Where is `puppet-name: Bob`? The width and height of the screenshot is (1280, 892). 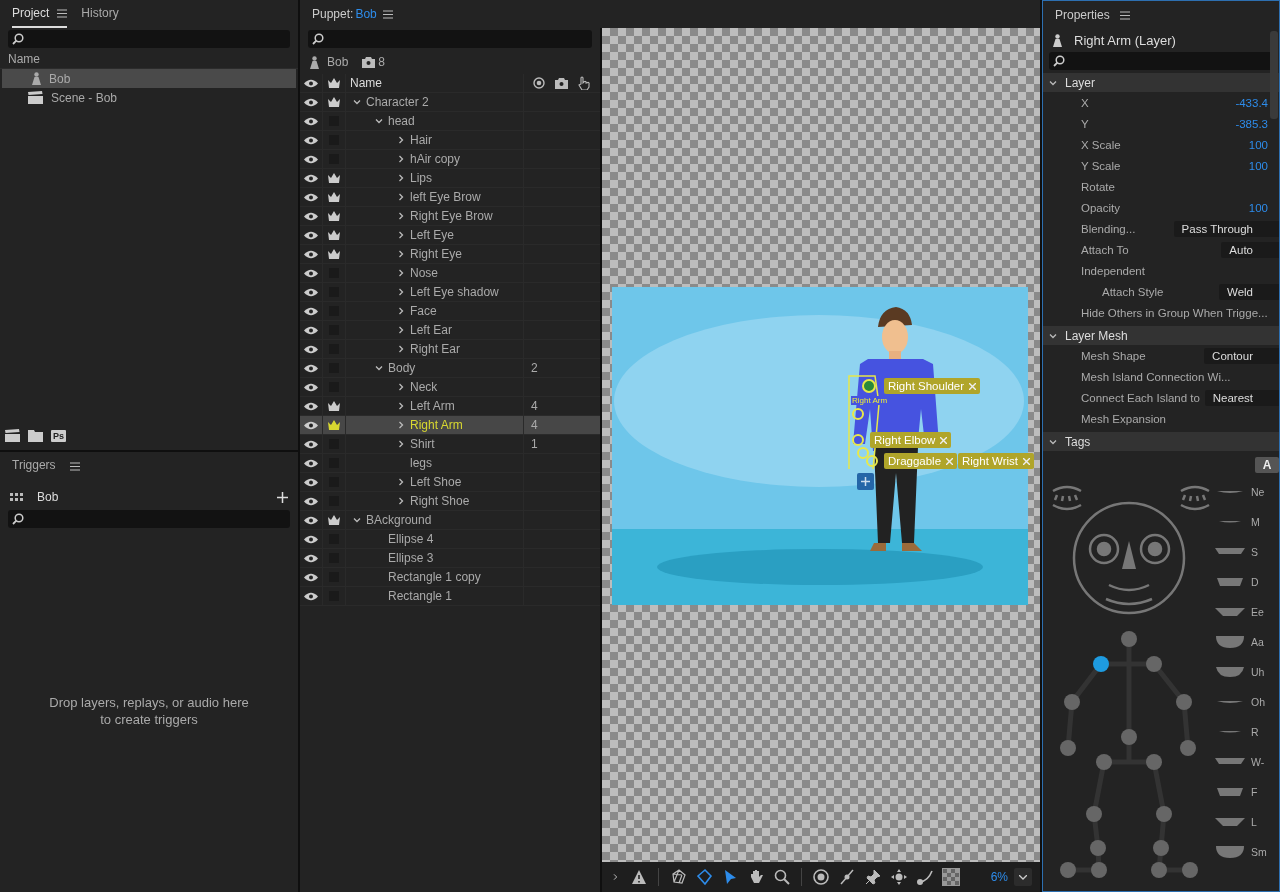 puppet-name: Bob is located at coordinates (366, 14).